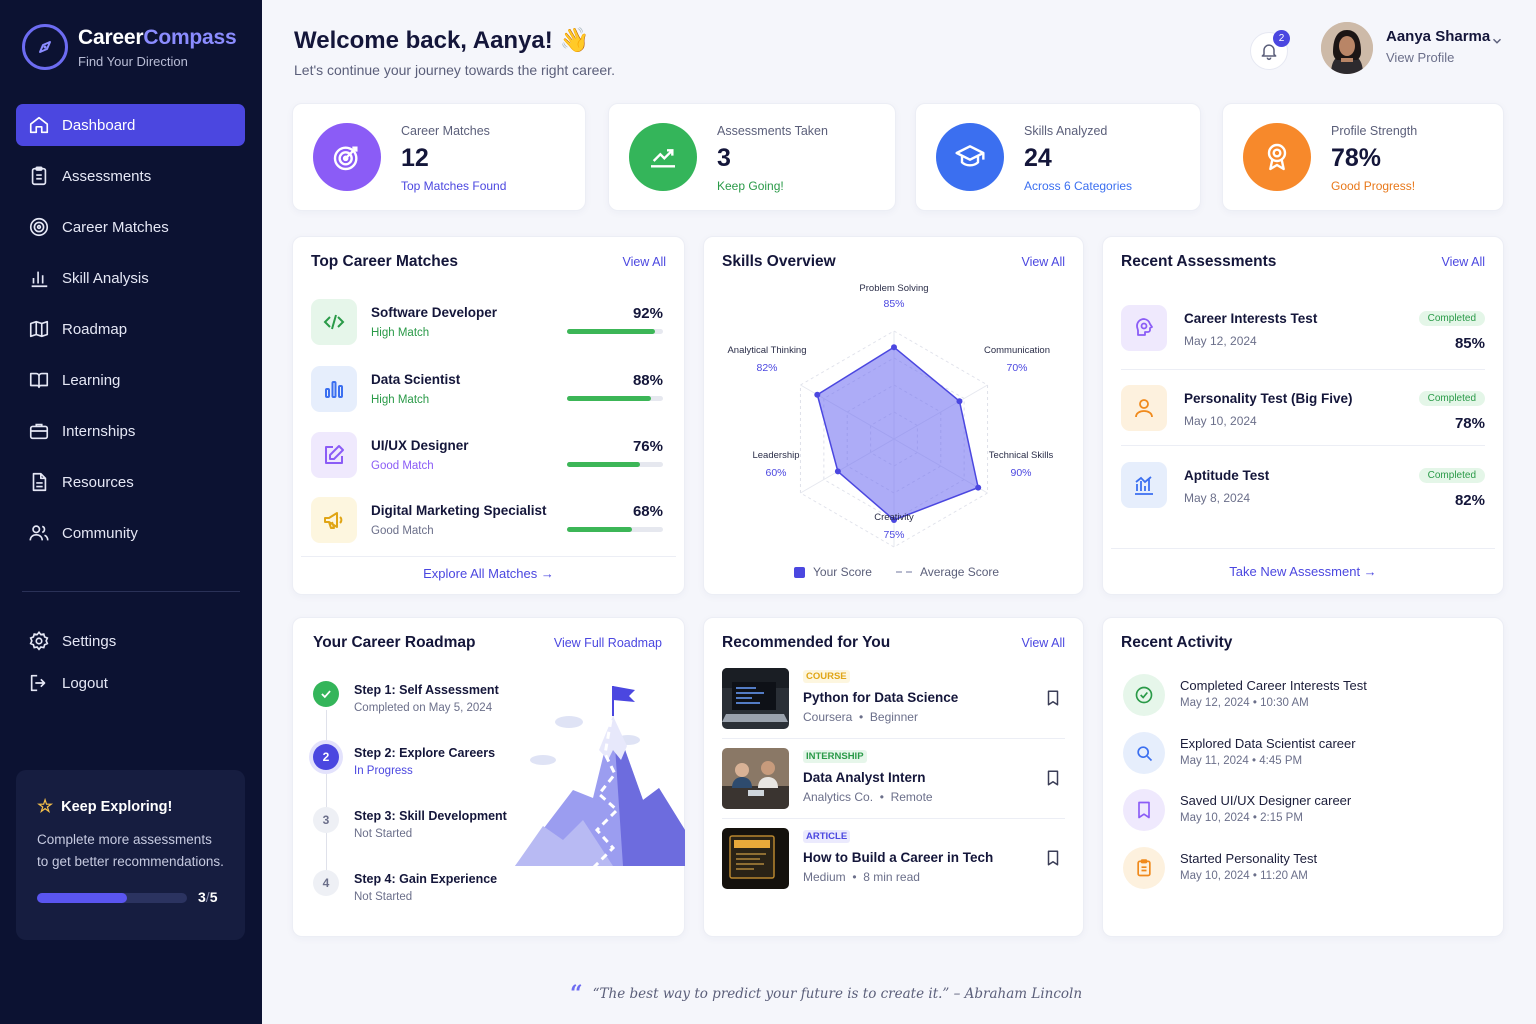 The width and height of the screenshot is (1536, 1024). I want to click on match-bar, so click(615, 331).